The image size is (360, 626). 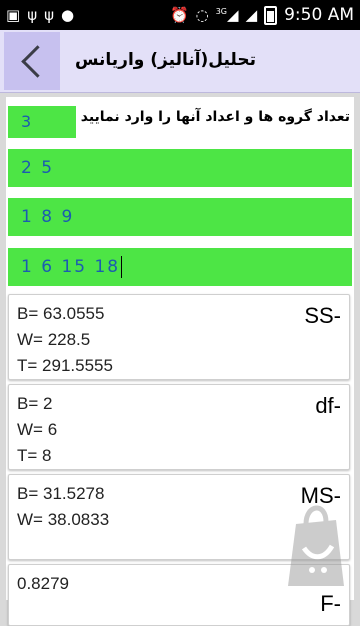 What do you see at coordinates (316, 545) in the screenshot?
I see `shopping-bag-logo` at bounding box center [316, 545].